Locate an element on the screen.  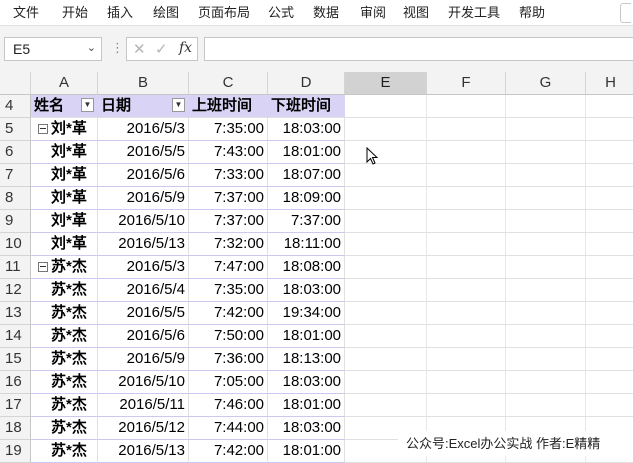
table-cell-date: 2016/5/12 is located at coordinates (143, 428).